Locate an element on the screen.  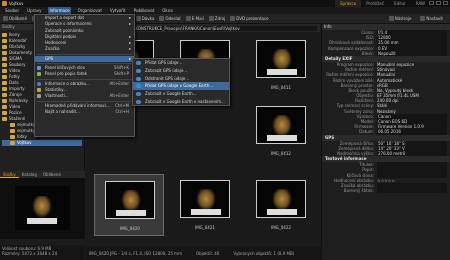
minimize-icon is located at coordinates (431, 3).